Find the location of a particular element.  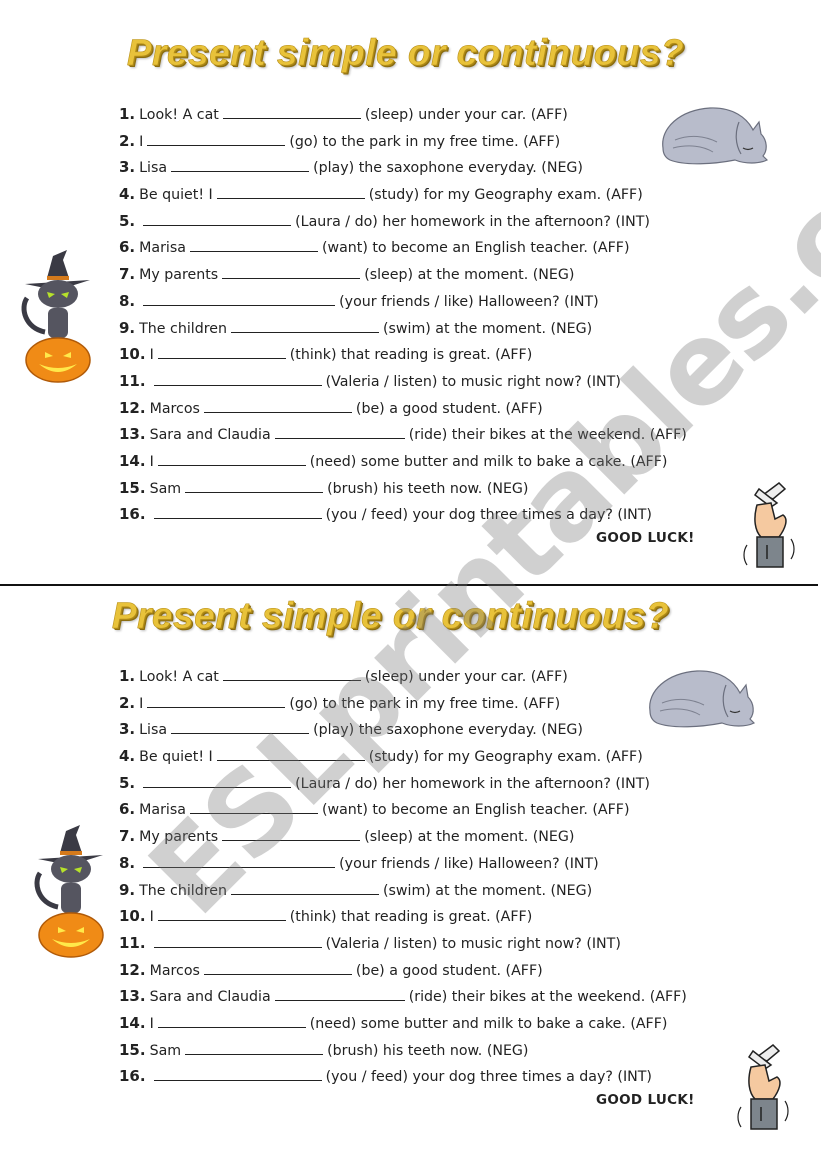

item-number: 12. is located at coordinates (132, 969).